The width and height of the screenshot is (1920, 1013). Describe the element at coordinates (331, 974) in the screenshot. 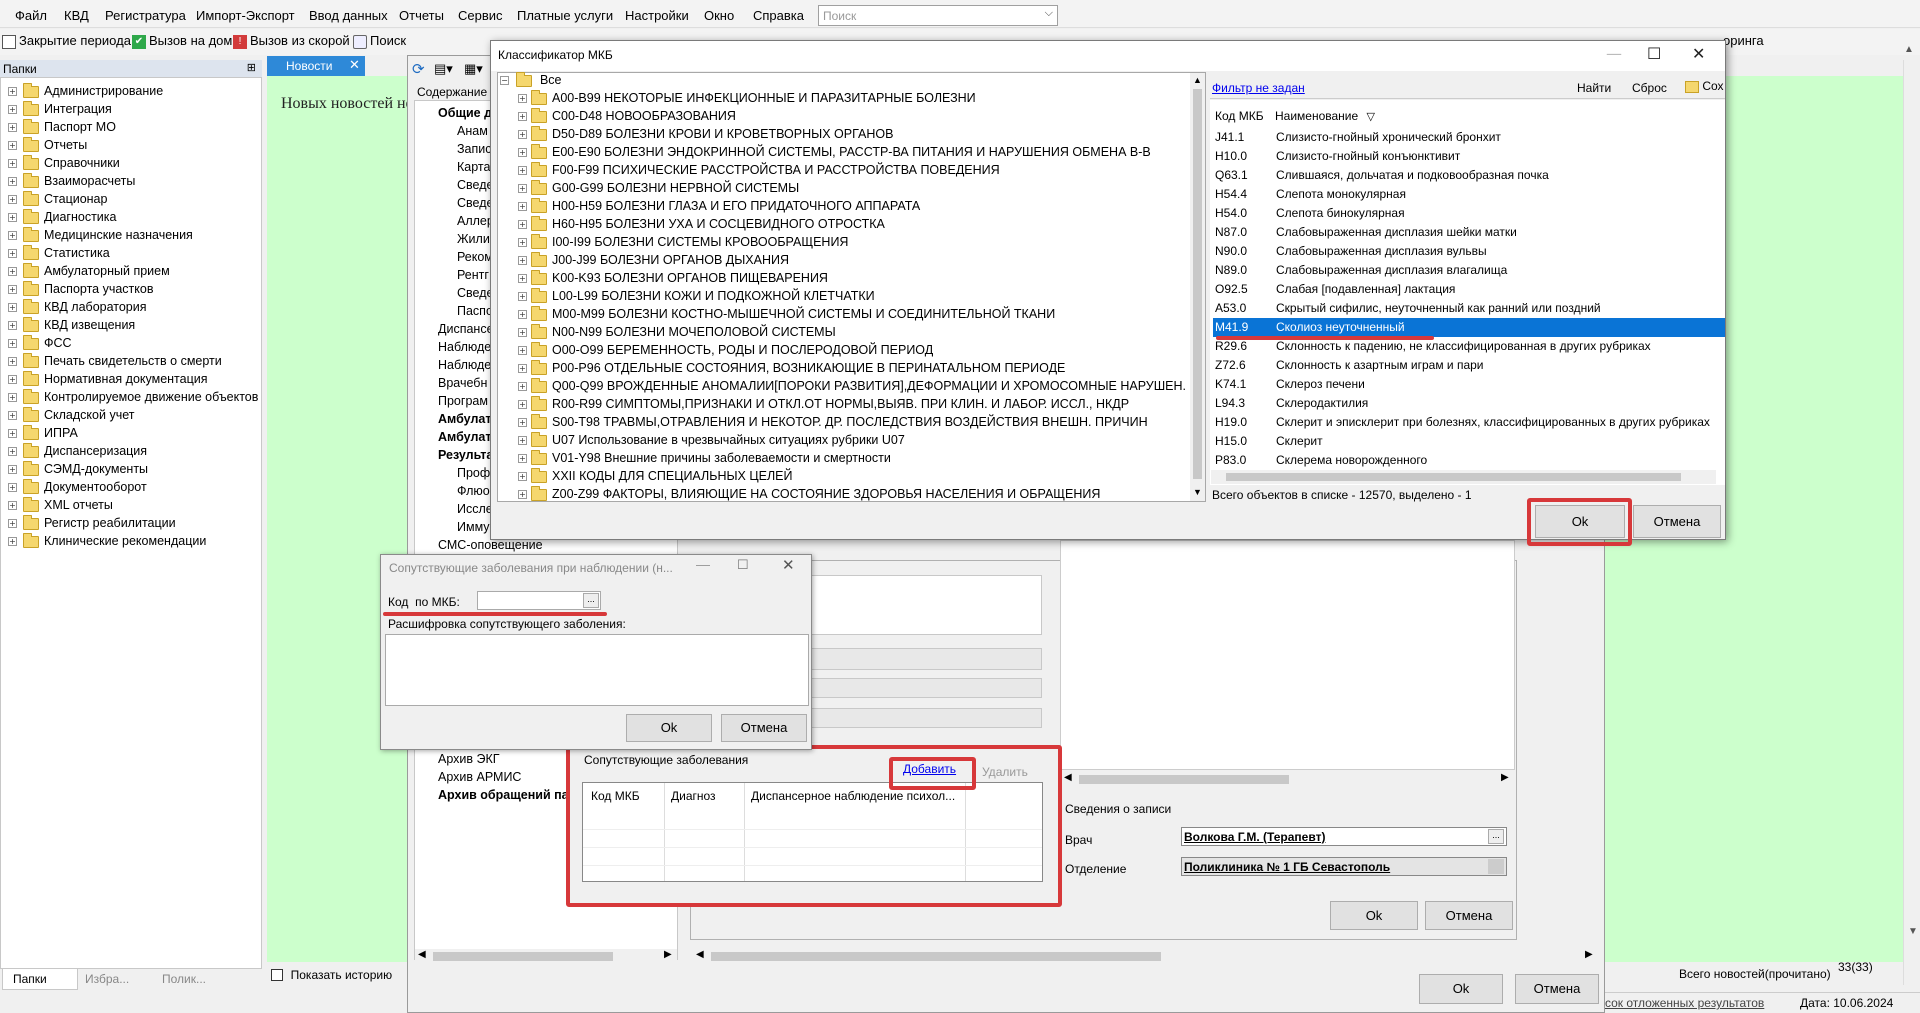

I see `show-history-checkbox: Показать историю` at that location.